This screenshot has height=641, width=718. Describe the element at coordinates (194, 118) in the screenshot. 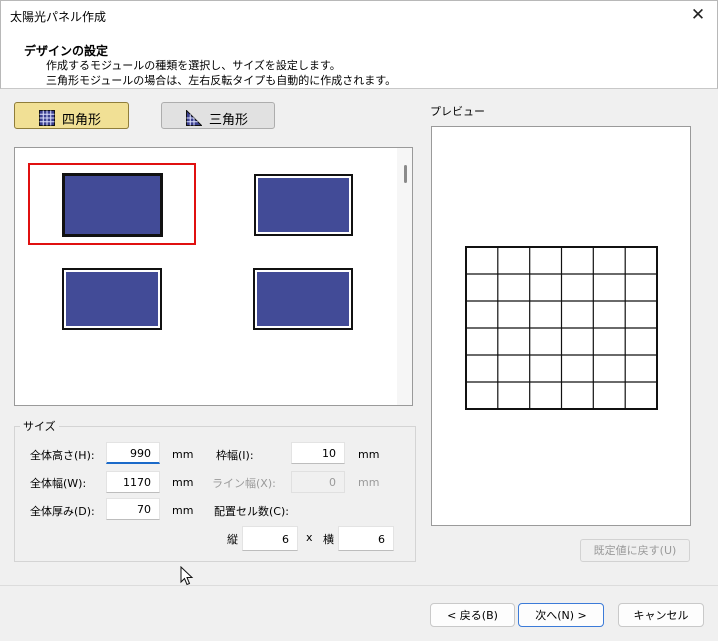

I see `triangle-grid-icon` at that location.